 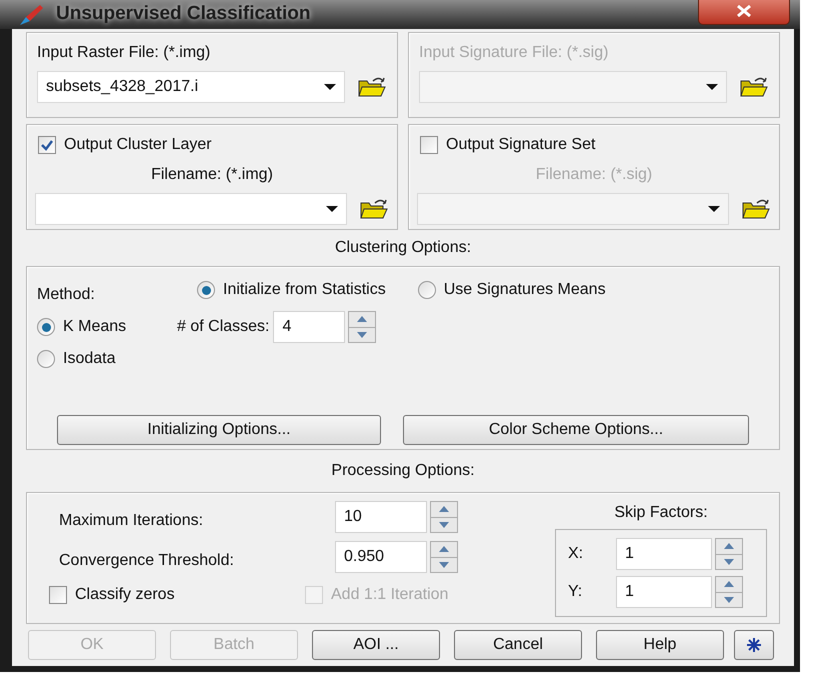 I want to click on field-label: Input Raster File: (*.img), so click(x=124, y=53).